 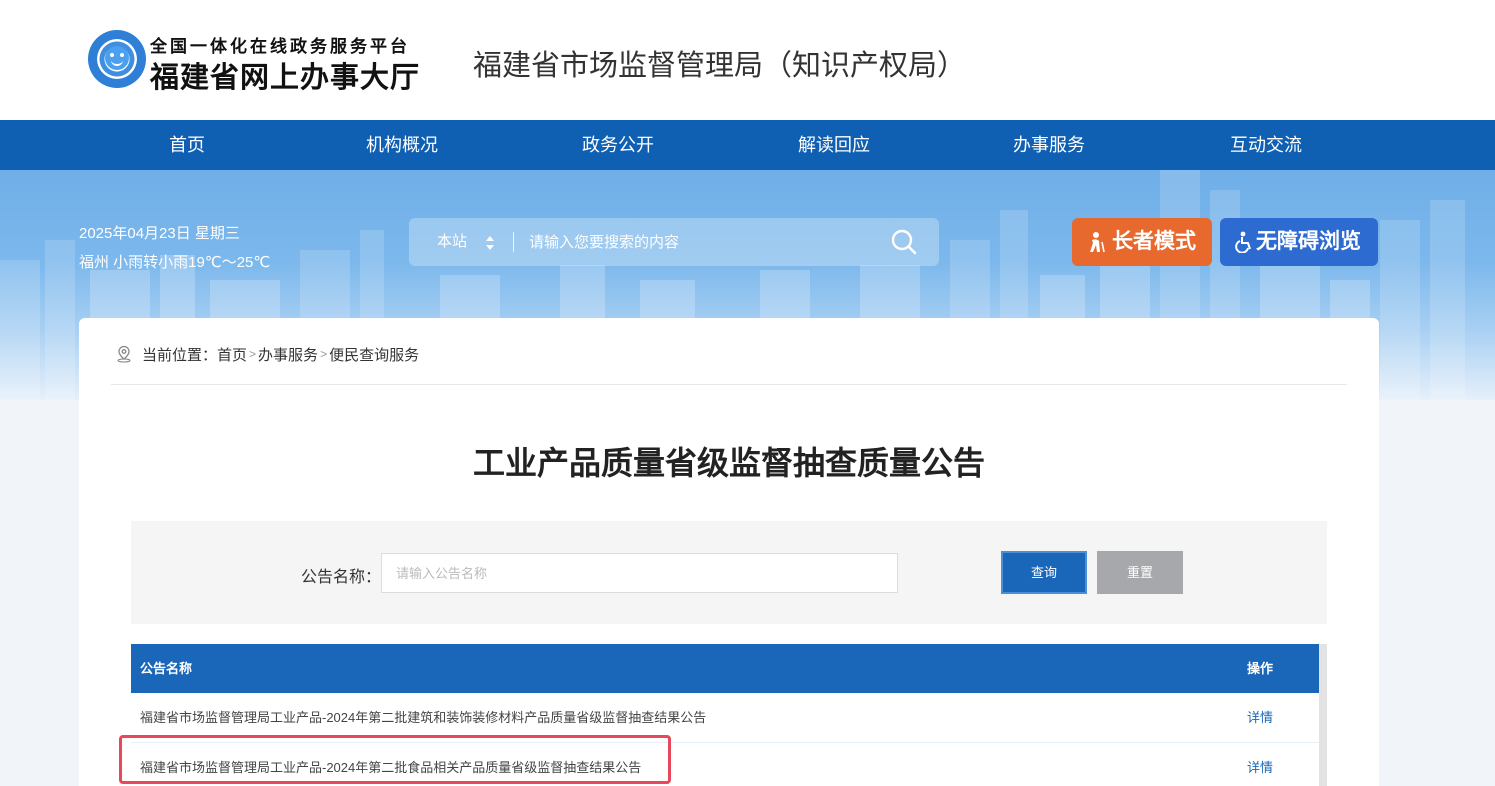 What do you see at coordinates (180, 355) in the screenshot?
I see `breadcrumb-prefix: 当前位置：` at bounding box center [180, 355].